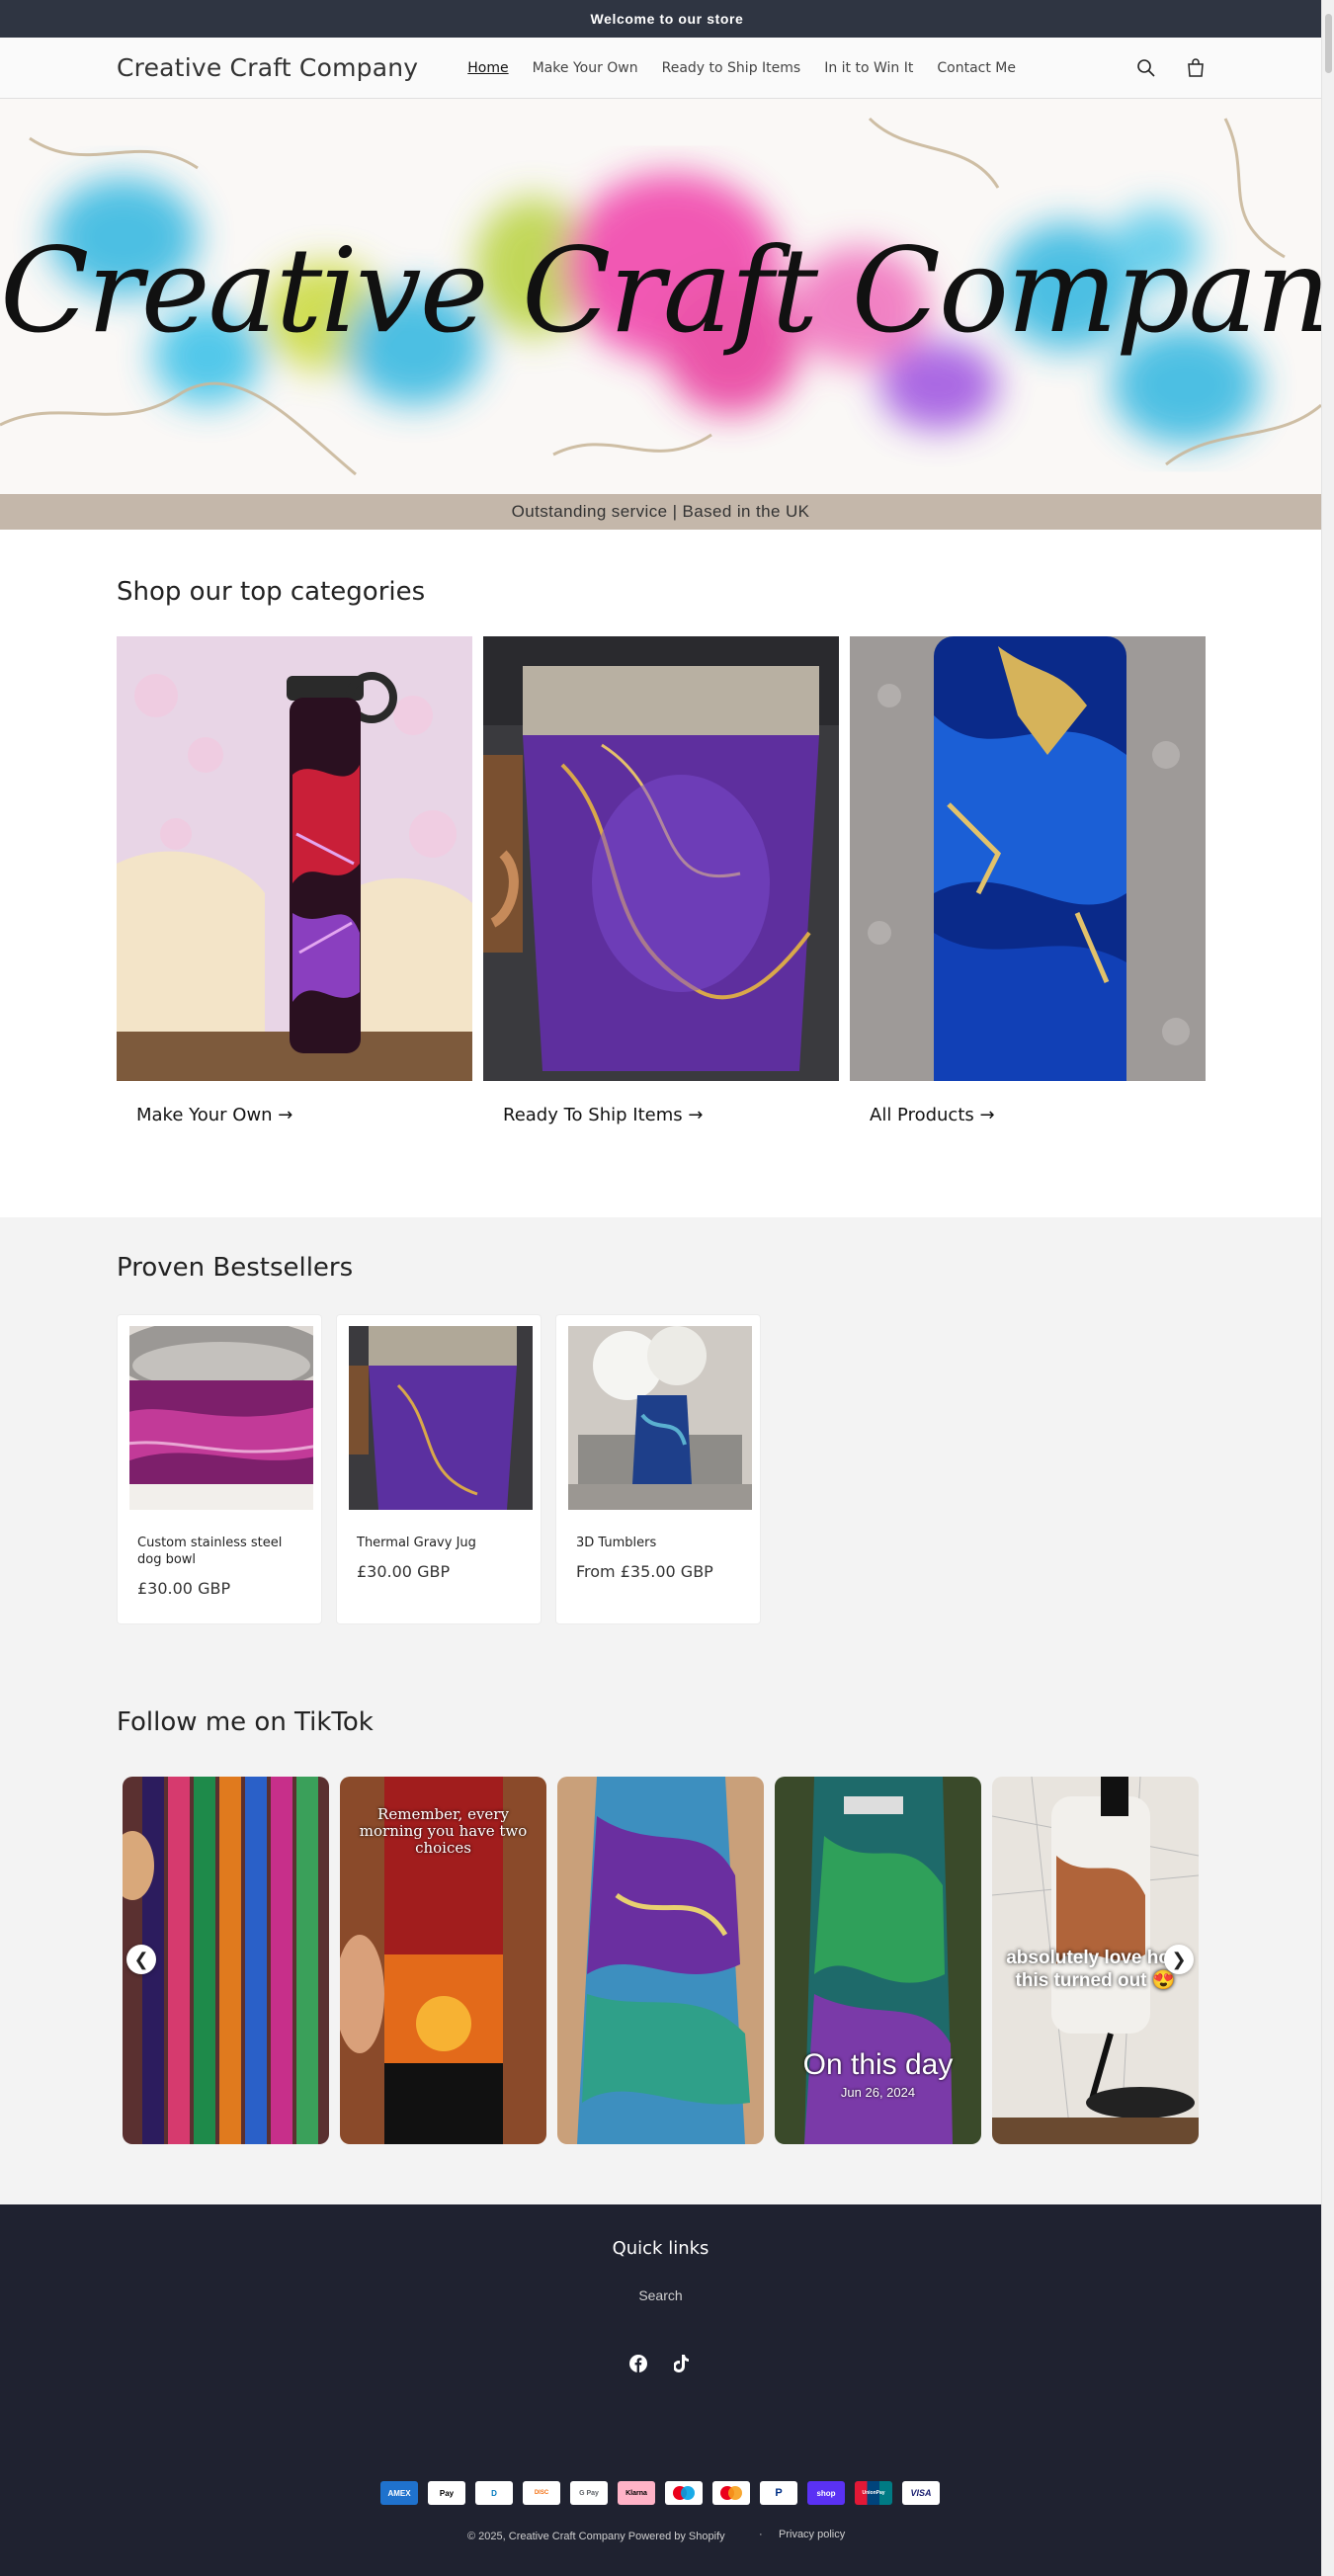 This screenshot has width=1334, height=2576. I want to click on tumbler-image, so click(1028, 858).